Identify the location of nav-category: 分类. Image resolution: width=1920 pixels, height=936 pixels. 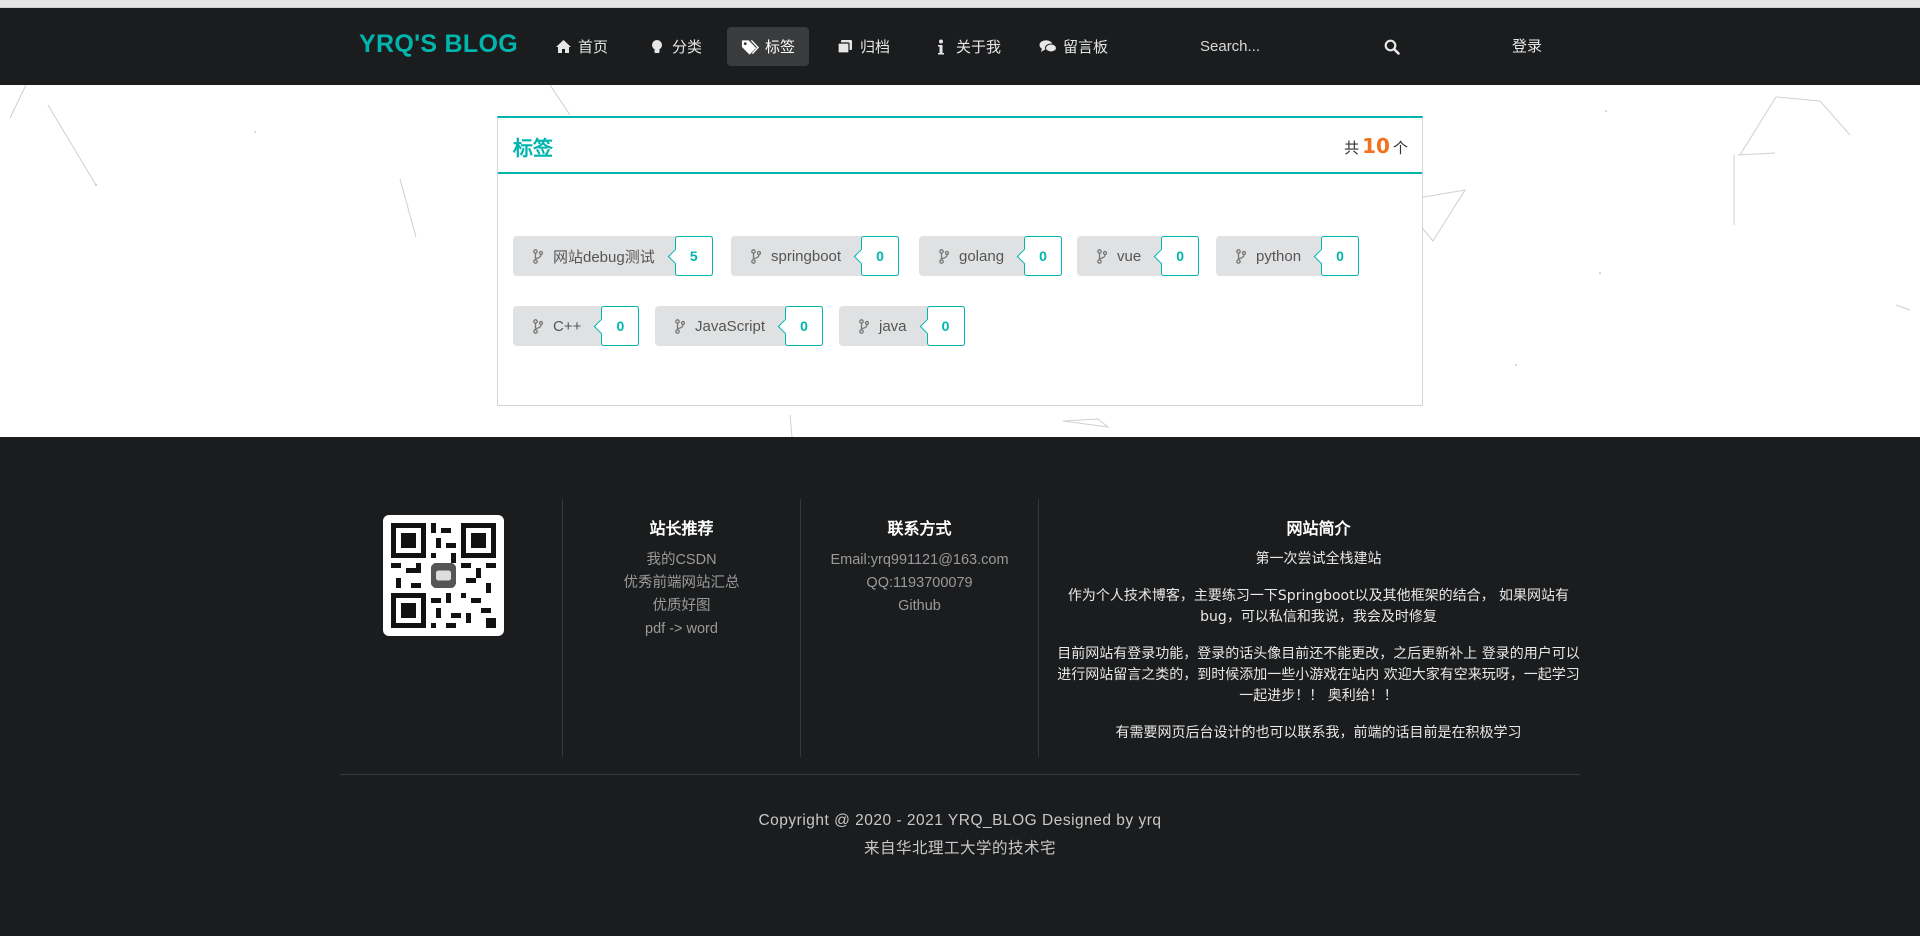
(675, 46).